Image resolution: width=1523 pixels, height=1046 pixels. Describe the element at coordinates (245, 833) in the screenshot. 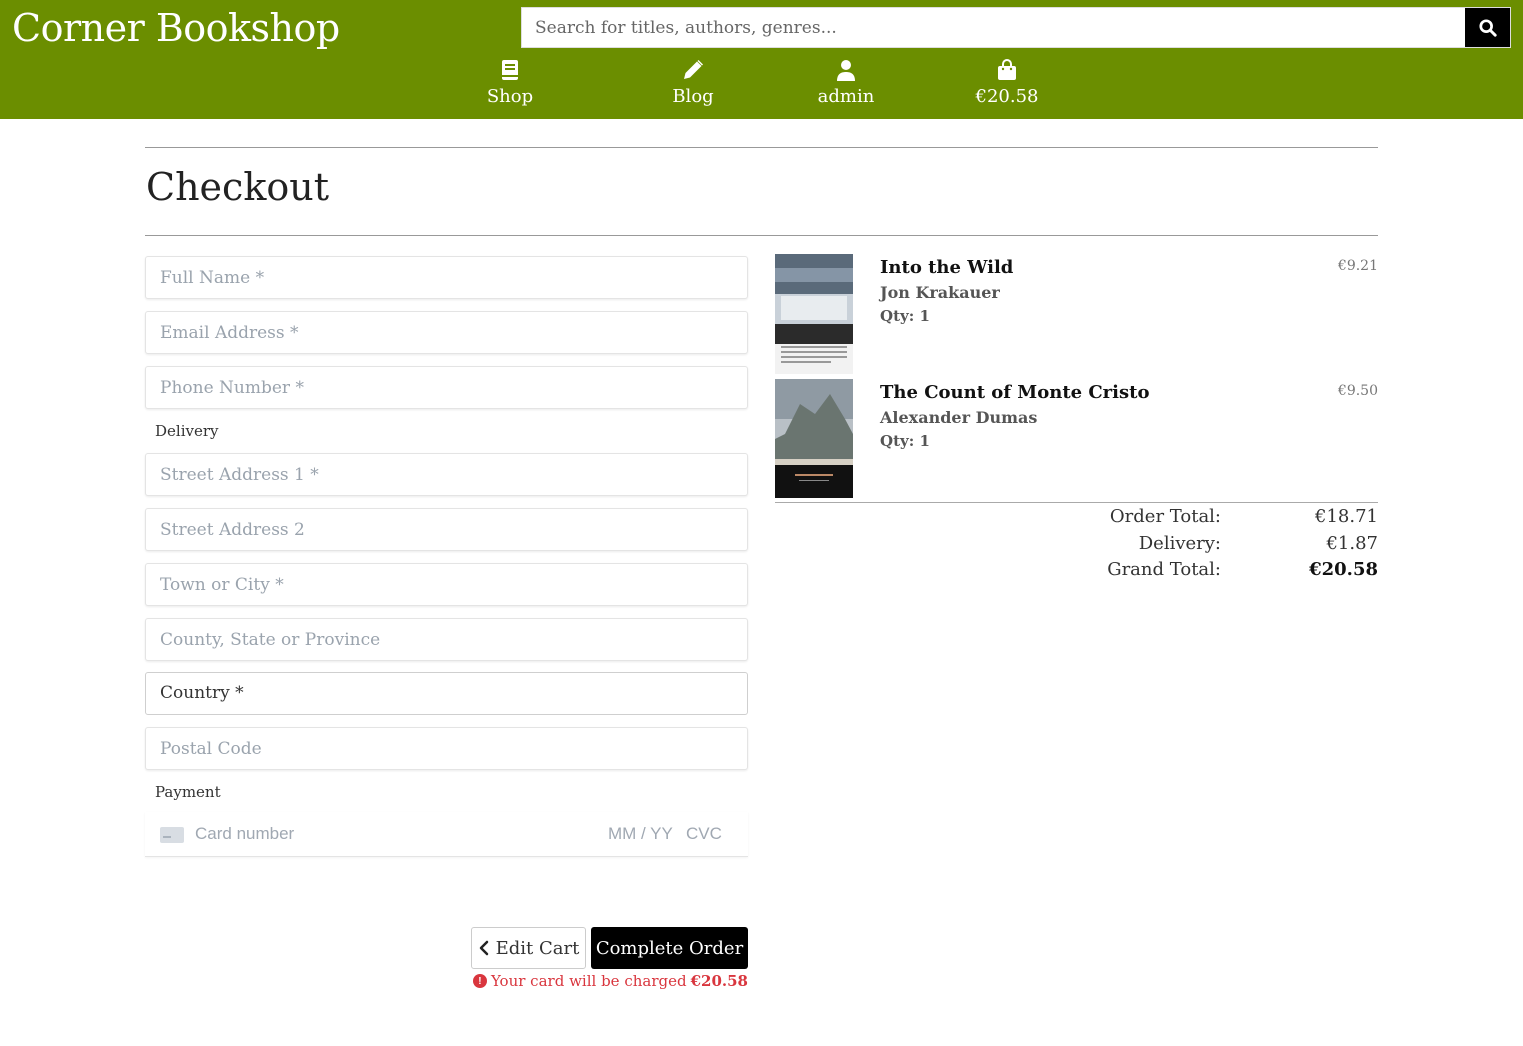

I see `card-number-placeholder: Card number` at that location.